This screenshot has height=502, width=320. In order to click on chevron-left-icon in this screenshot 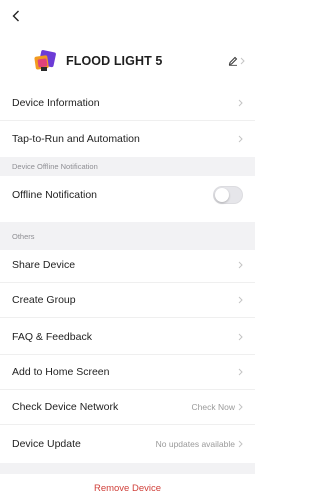, I will do `click(15, 16)`.